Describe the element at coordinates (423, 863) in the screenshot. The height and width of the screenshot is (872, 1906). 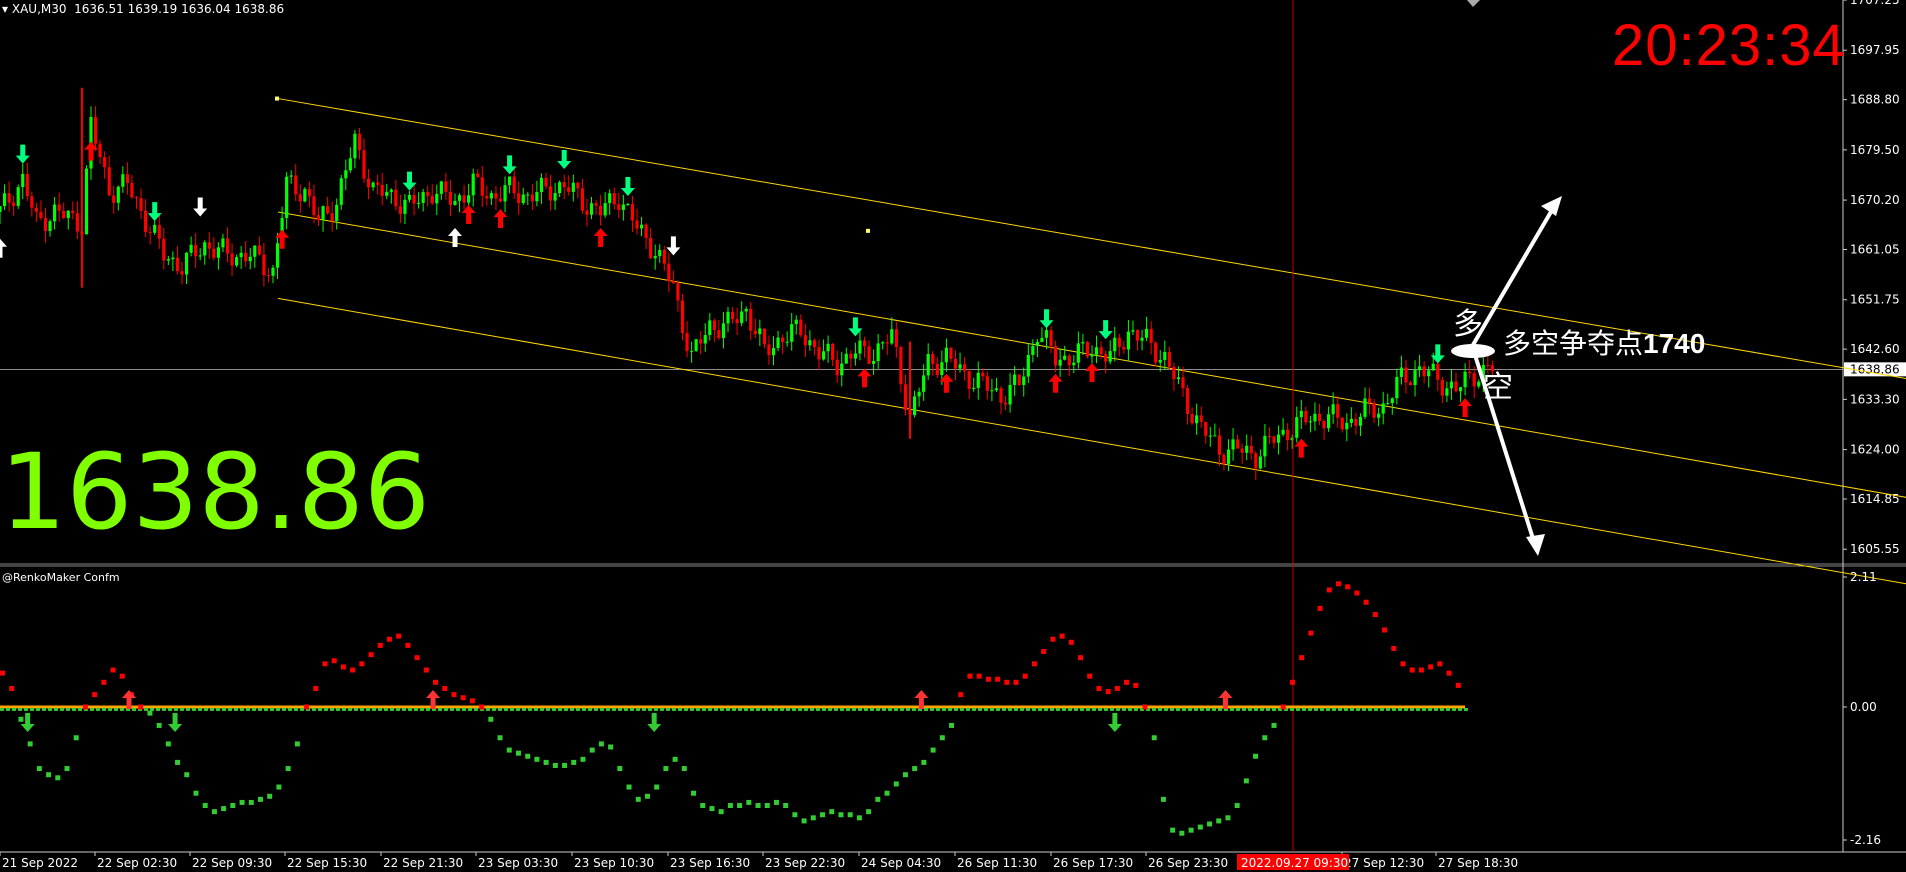
I see `time-tick-label: 22 Sep 21:30` at that location.